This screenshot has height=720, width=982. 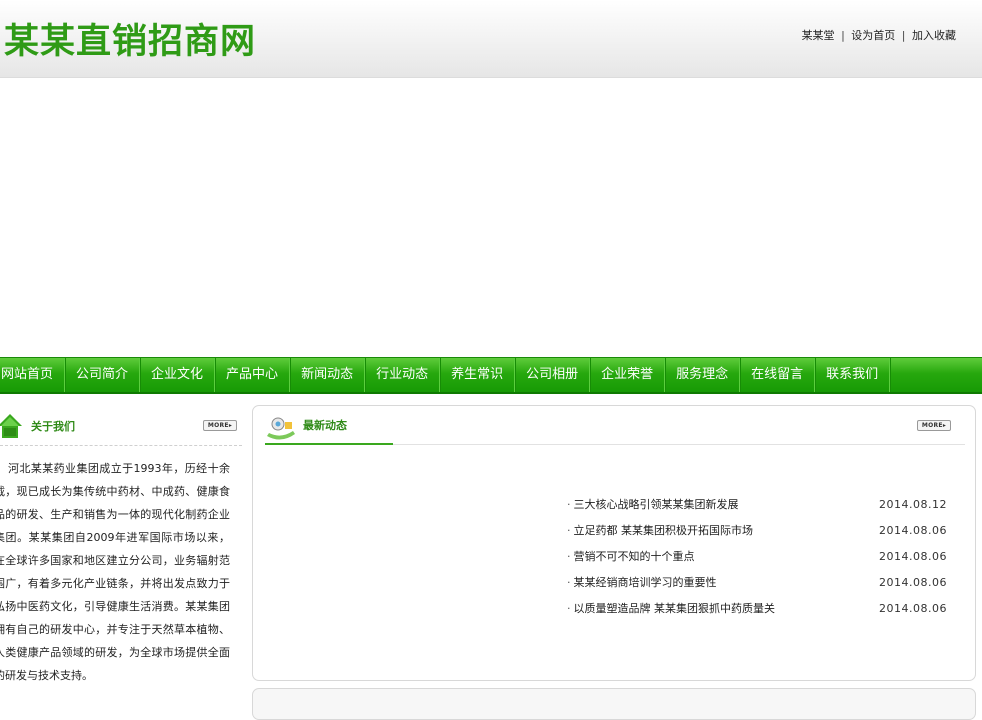 I want to click on latest-news-more-button: MORE▸, so click(x=934, y=425).